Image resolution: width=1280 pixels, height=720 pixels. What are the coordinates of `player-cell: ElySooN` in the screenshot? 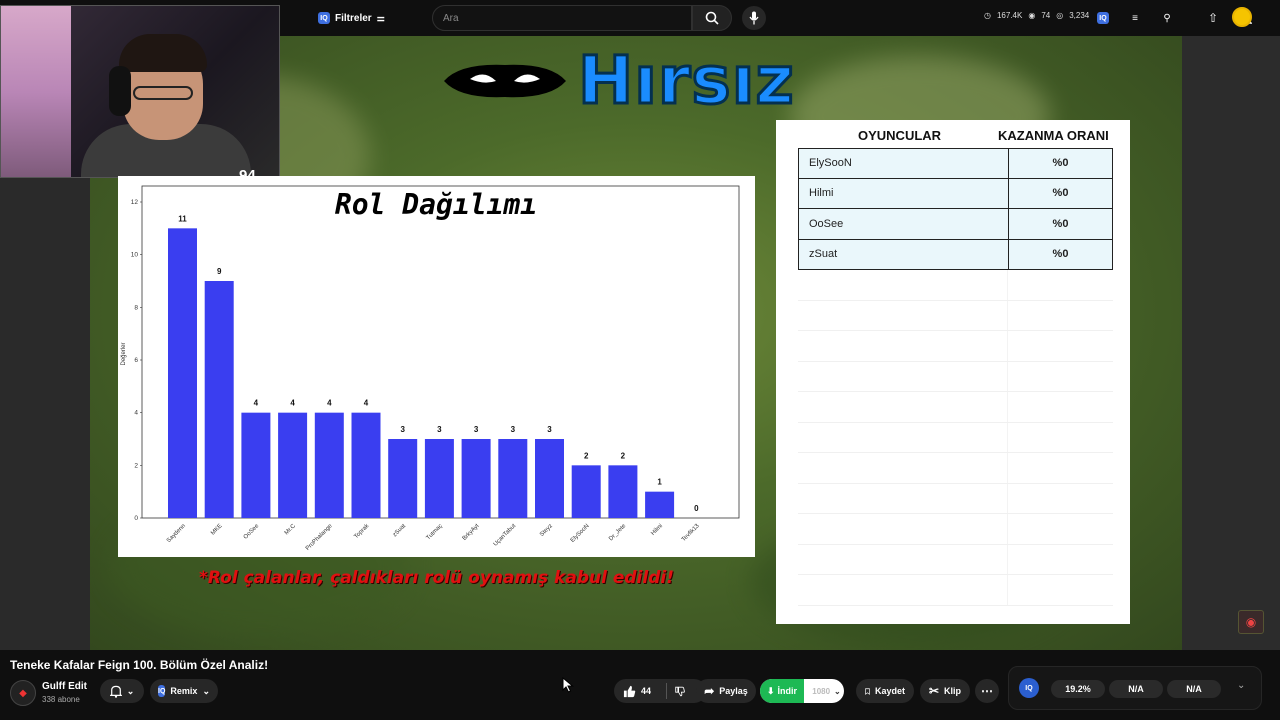 It's located at (904, 163).